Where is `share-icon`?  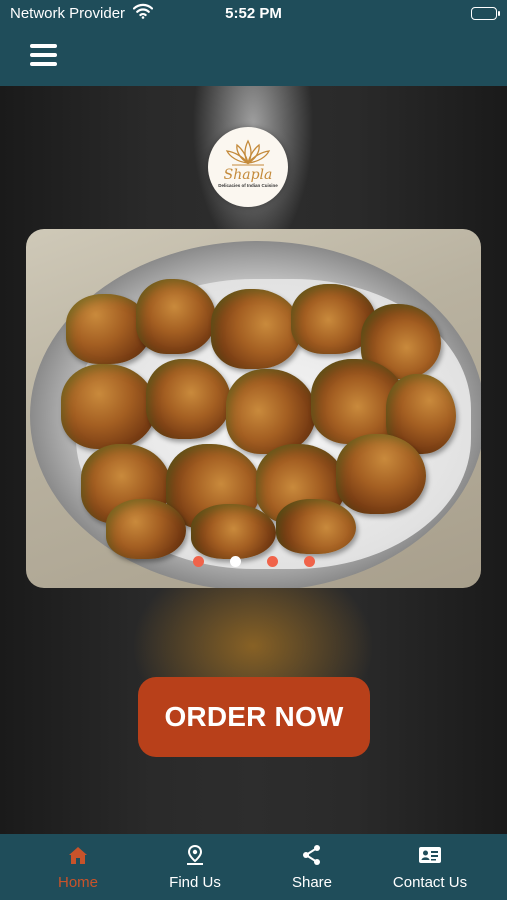
share-icon is located at coordinates (312, 855).